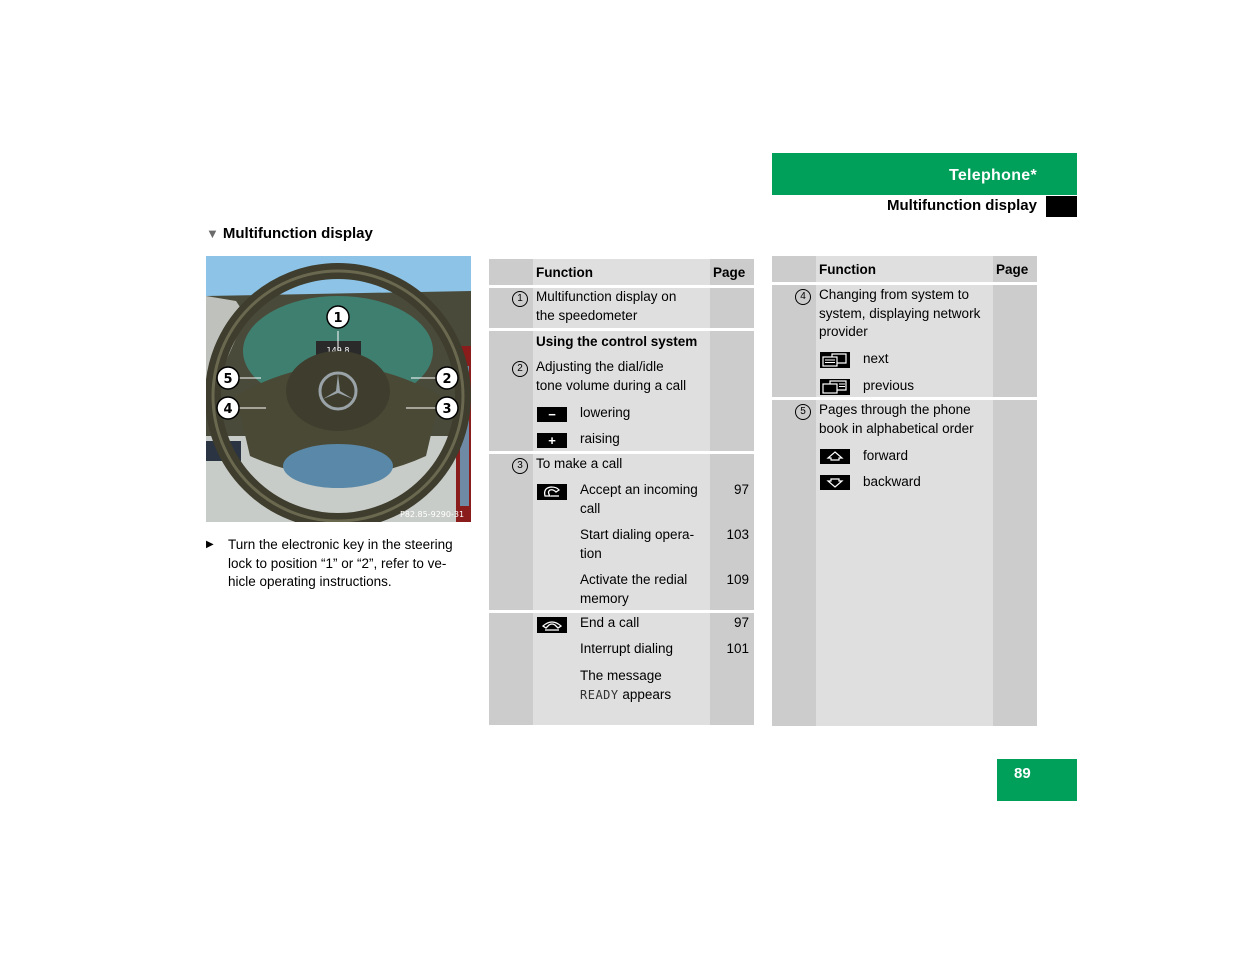  What do you see at coordinates (606, 306) in the screenshot?
I see `row-text: Multifunction display on the speedometer` at bounding box center [606, 306].